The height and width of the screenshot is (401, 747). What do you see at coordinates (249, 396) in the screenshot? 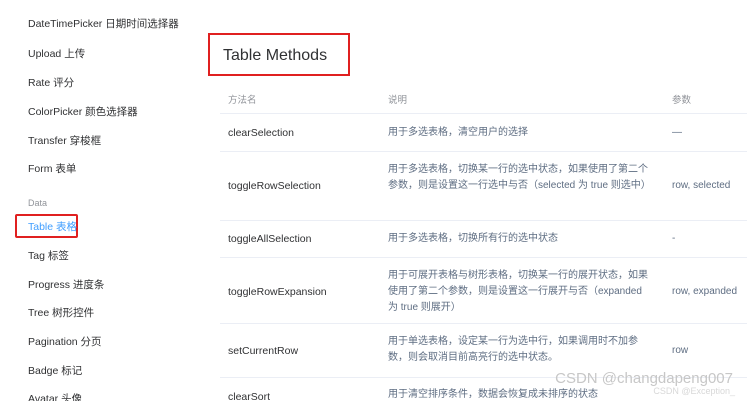
I see `method-name: clearSort` at bounding box center [249, 396].